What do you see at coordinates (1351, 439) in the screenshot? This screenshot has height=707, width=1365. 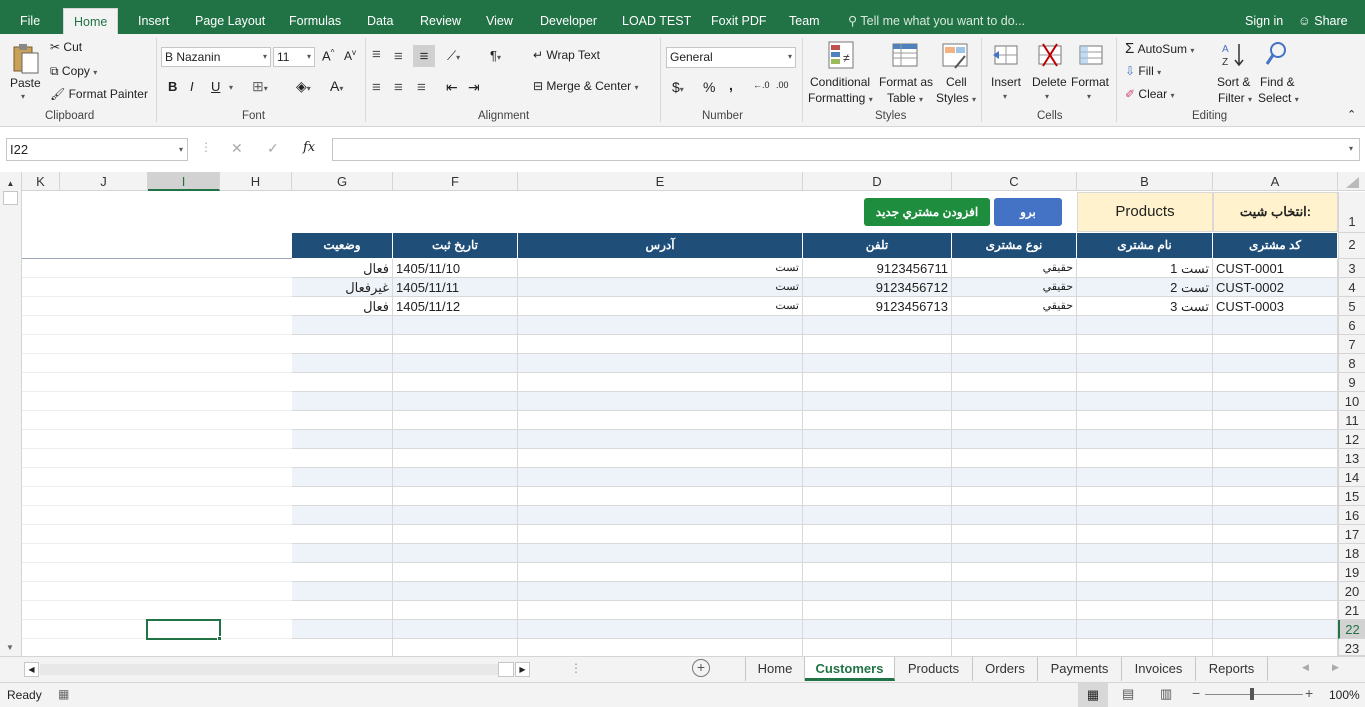 I see `row-header-12: 12` at bounding box center [1351, 439].